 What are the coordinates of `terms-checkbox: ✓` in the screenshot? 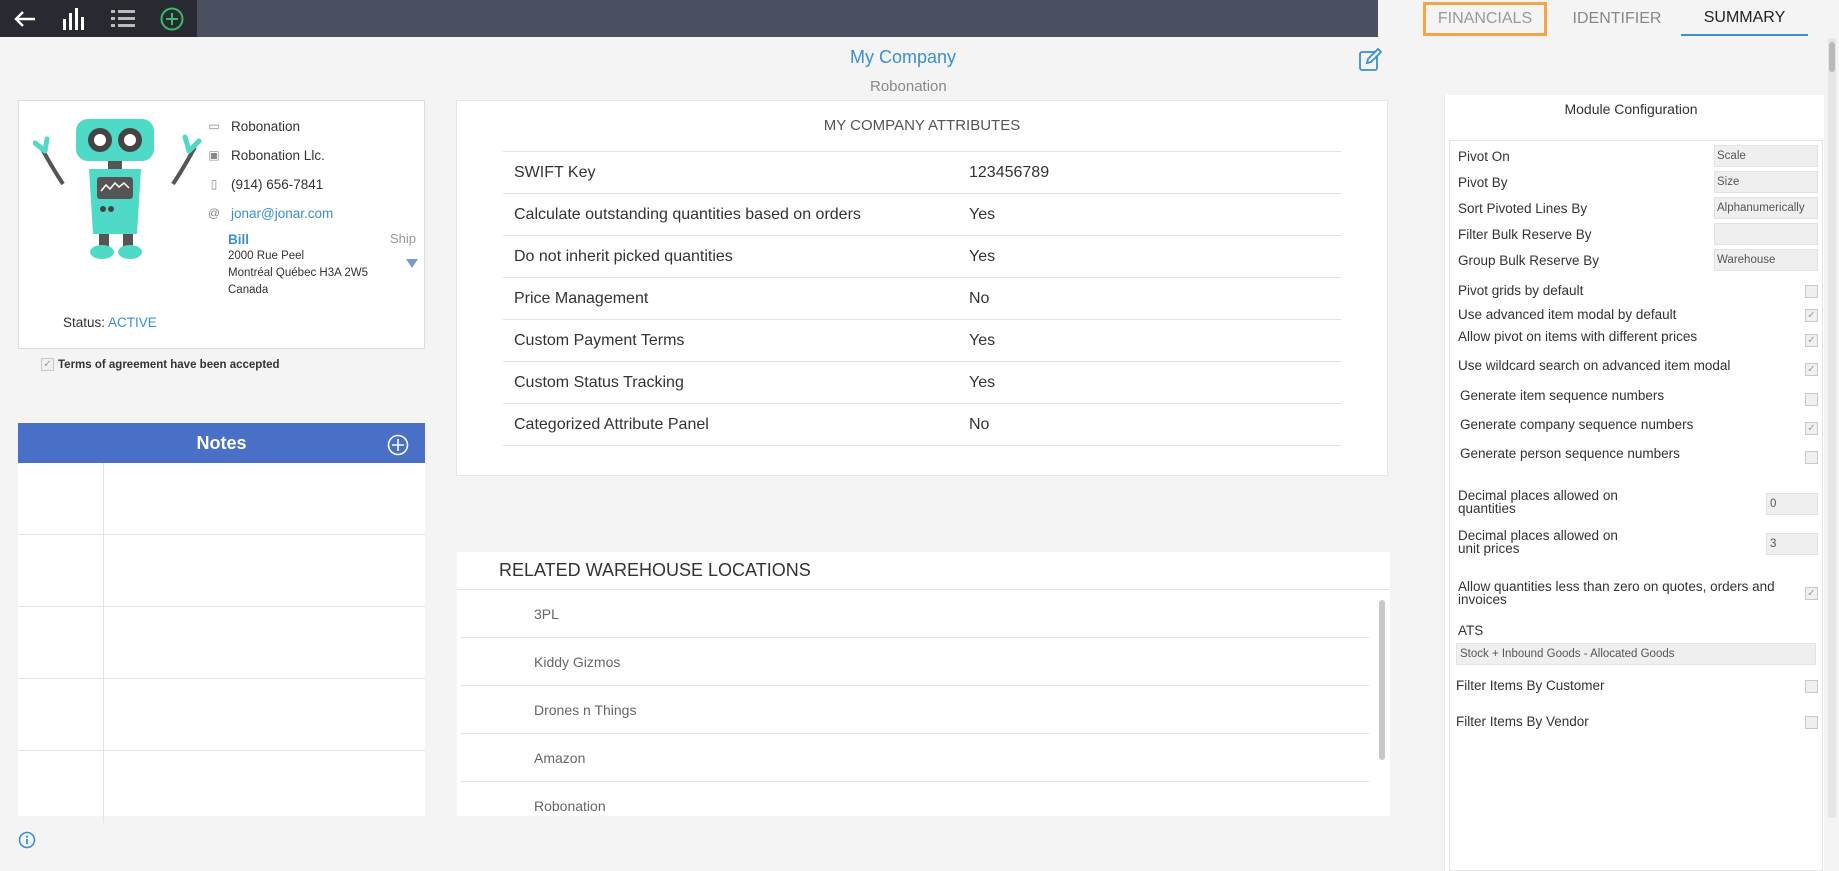 It's located at (47, 364).